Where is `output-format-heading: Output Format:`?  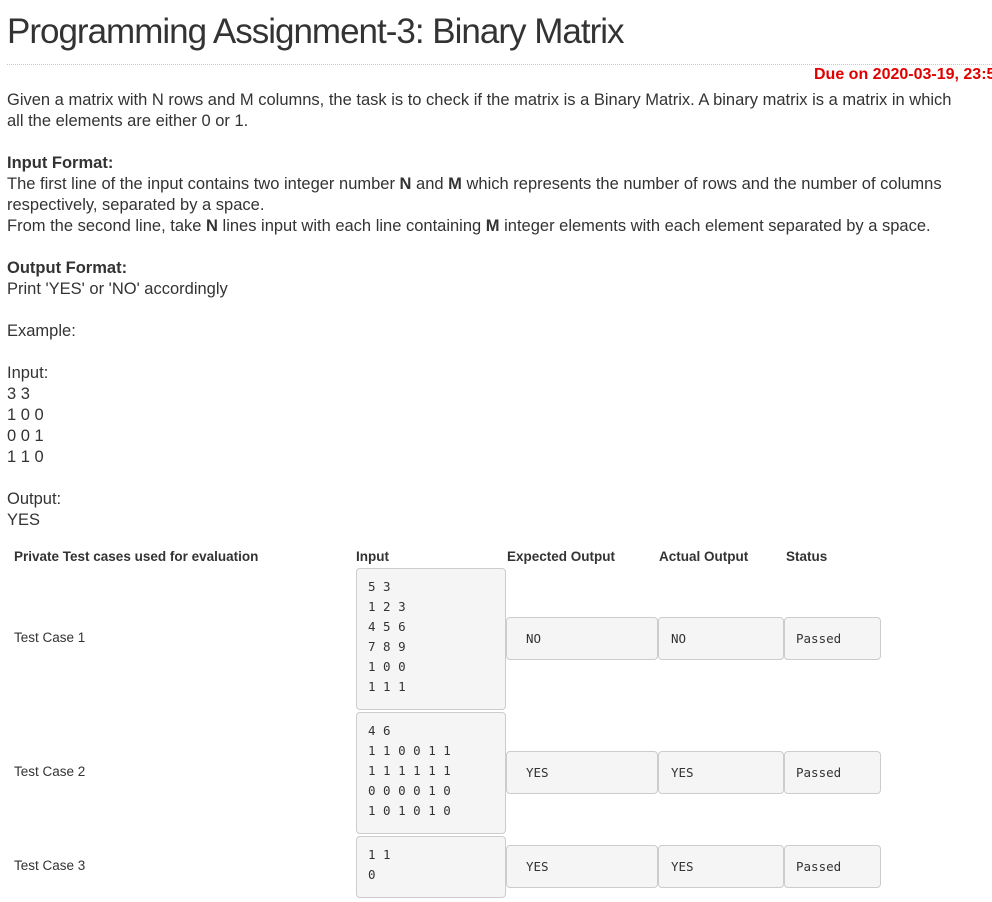
output-format-heading: Output Format: is located at coordinates (67, 268).